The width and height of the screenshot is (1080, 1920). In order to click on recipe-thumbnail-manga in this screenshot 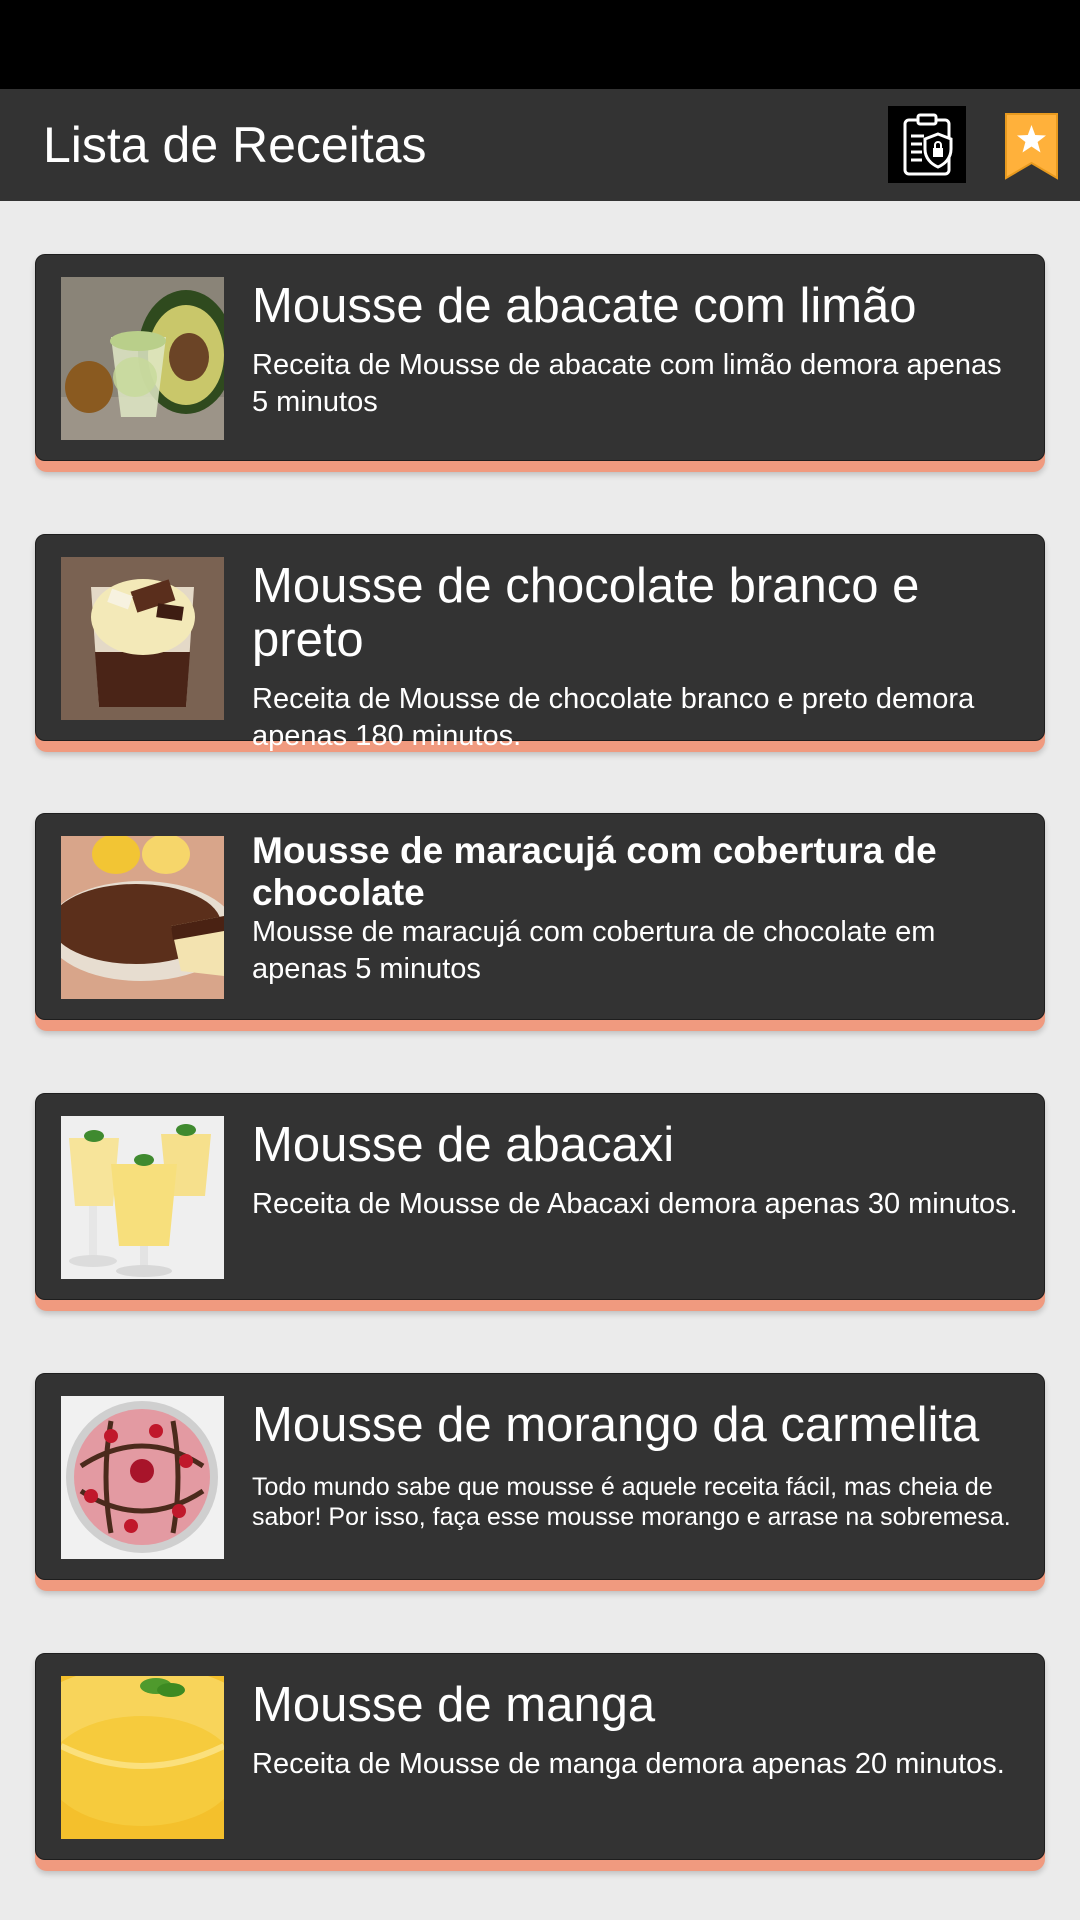, I will do `click(142, 1757)`.